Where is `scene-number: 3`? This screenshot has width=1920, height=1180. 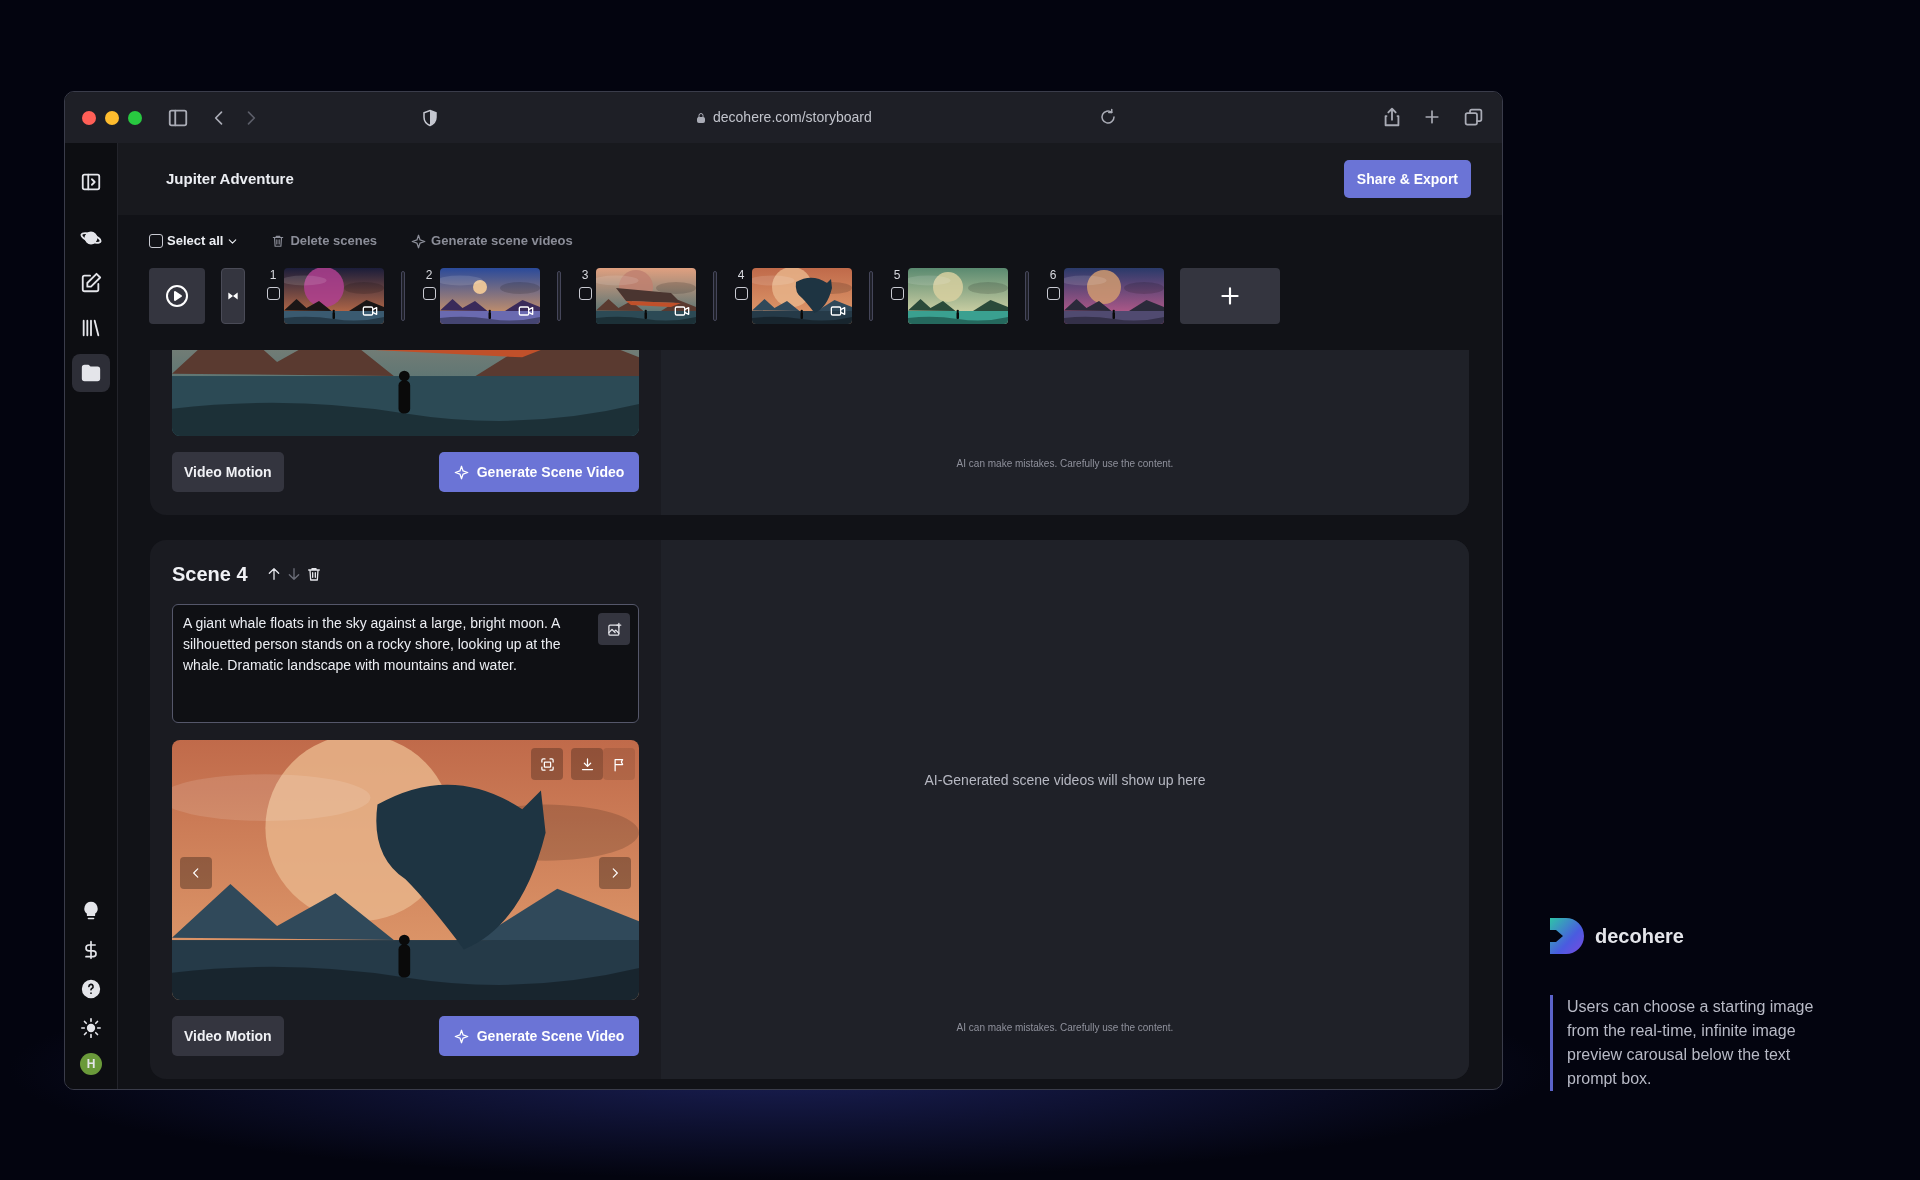
scene-number: 3 is located at coordinates (585, 275).